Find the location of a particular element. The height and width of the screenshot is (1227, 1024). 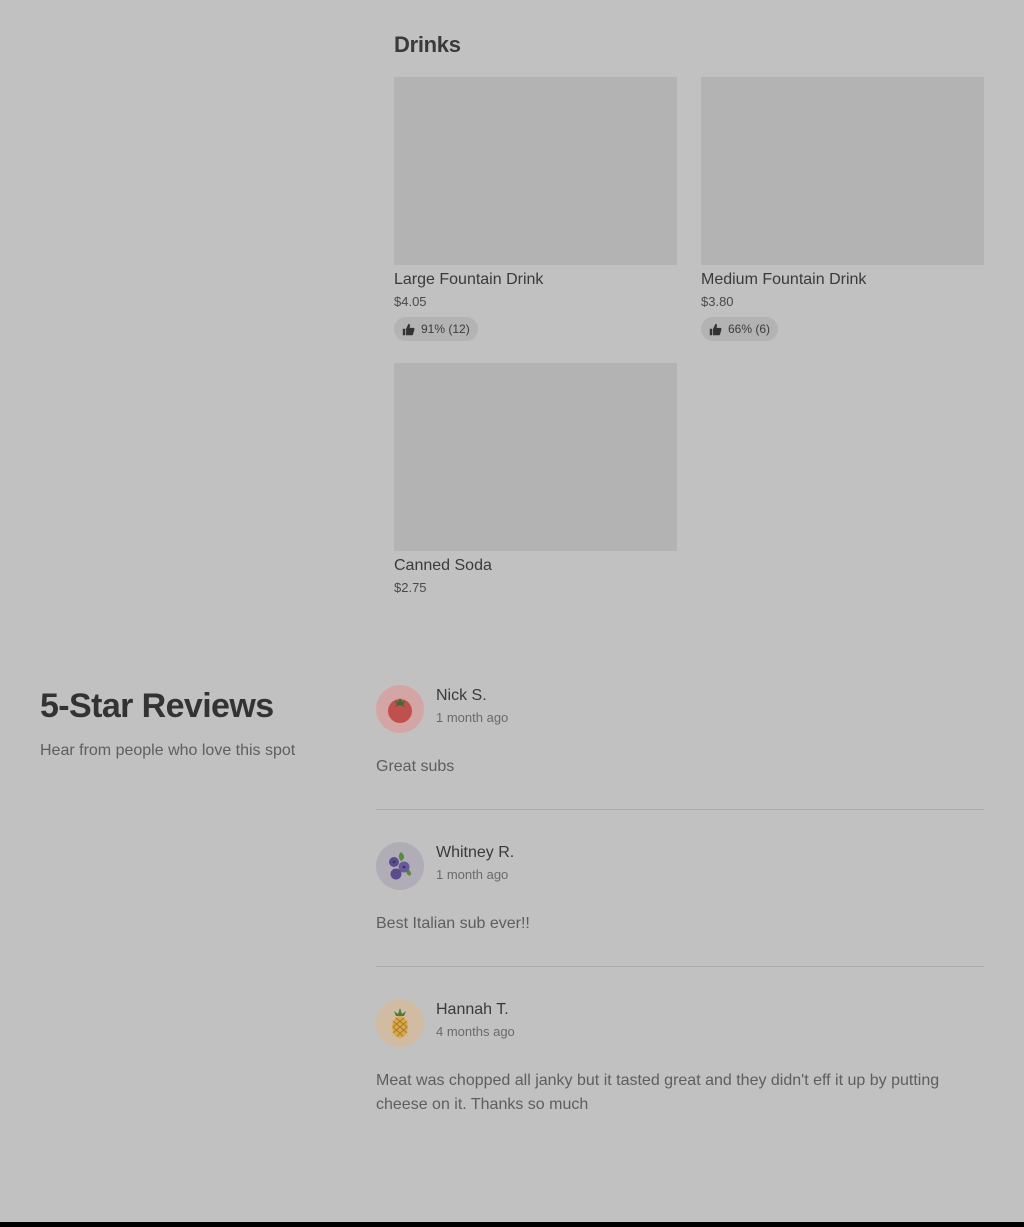

pineapple-icon is located at coordinates (400, 1023).